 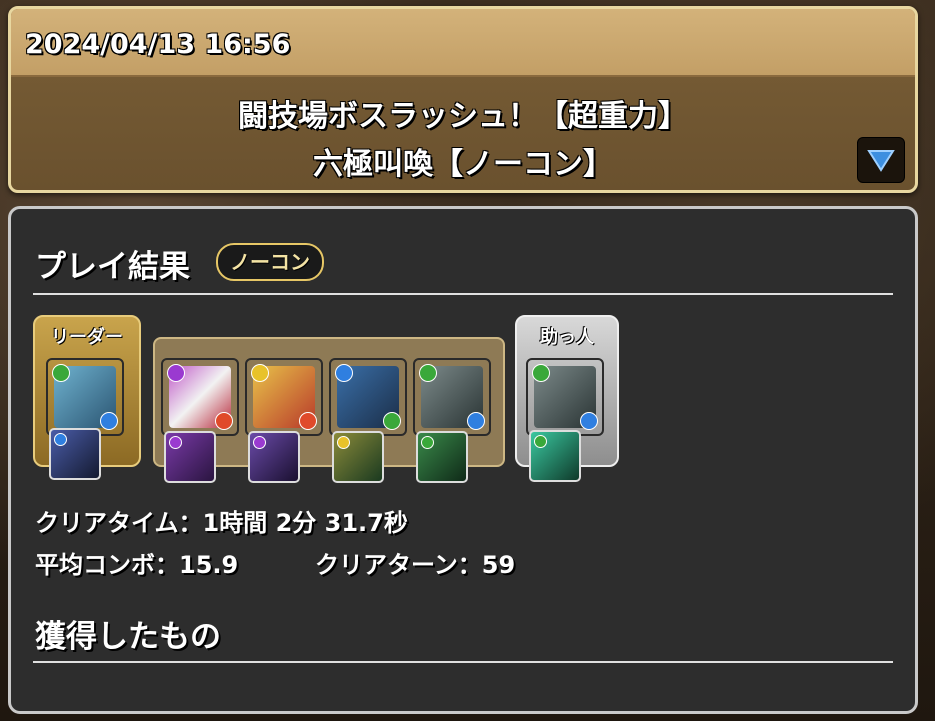 What do you see at coordinates (158, 44) in the screenshot?
I see `play-datetime: 2024/04/13 16:56` at bounding box center [158, 44].